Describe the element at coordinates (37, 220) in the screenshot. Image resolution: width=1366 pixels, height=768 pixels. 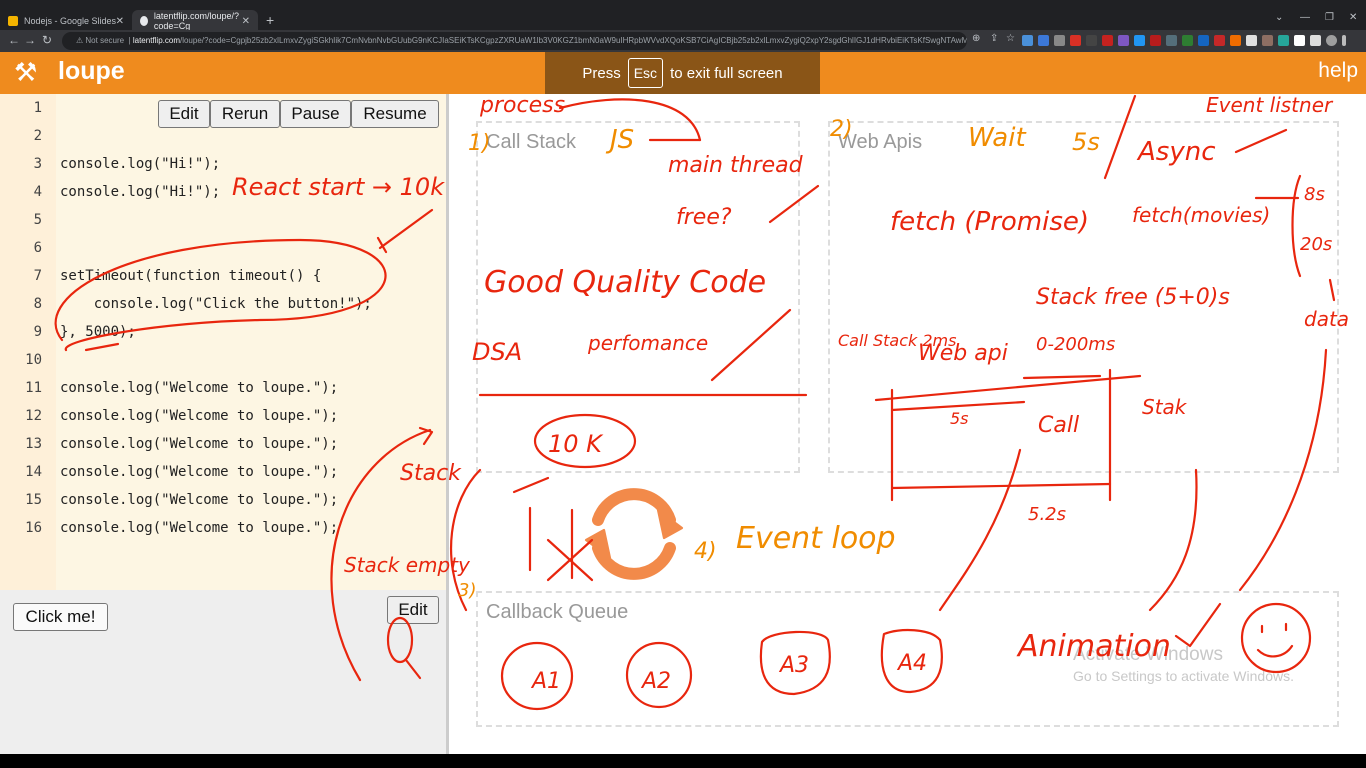
I see `line-number: 5` at that location.